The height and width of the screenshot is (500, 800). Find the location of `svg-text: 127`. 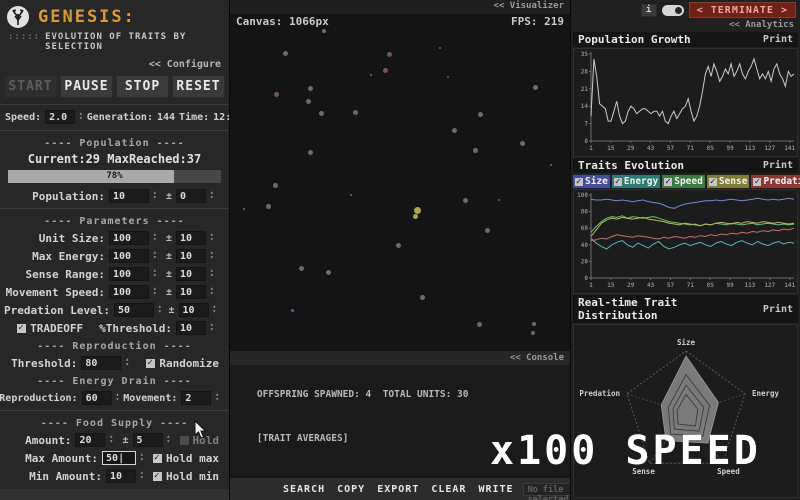

svg-text: 127 is located at coordinates (769, 285).